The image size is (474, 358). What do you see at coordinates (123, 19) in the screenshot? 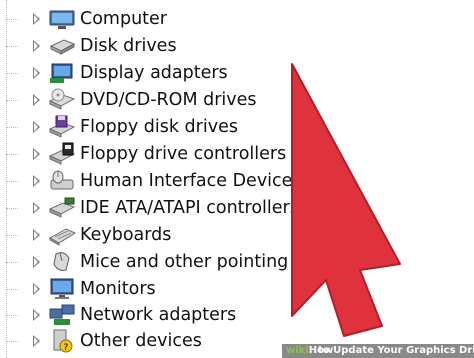
I see `tree-item-label: Computer` at bounding box center [123, 19].